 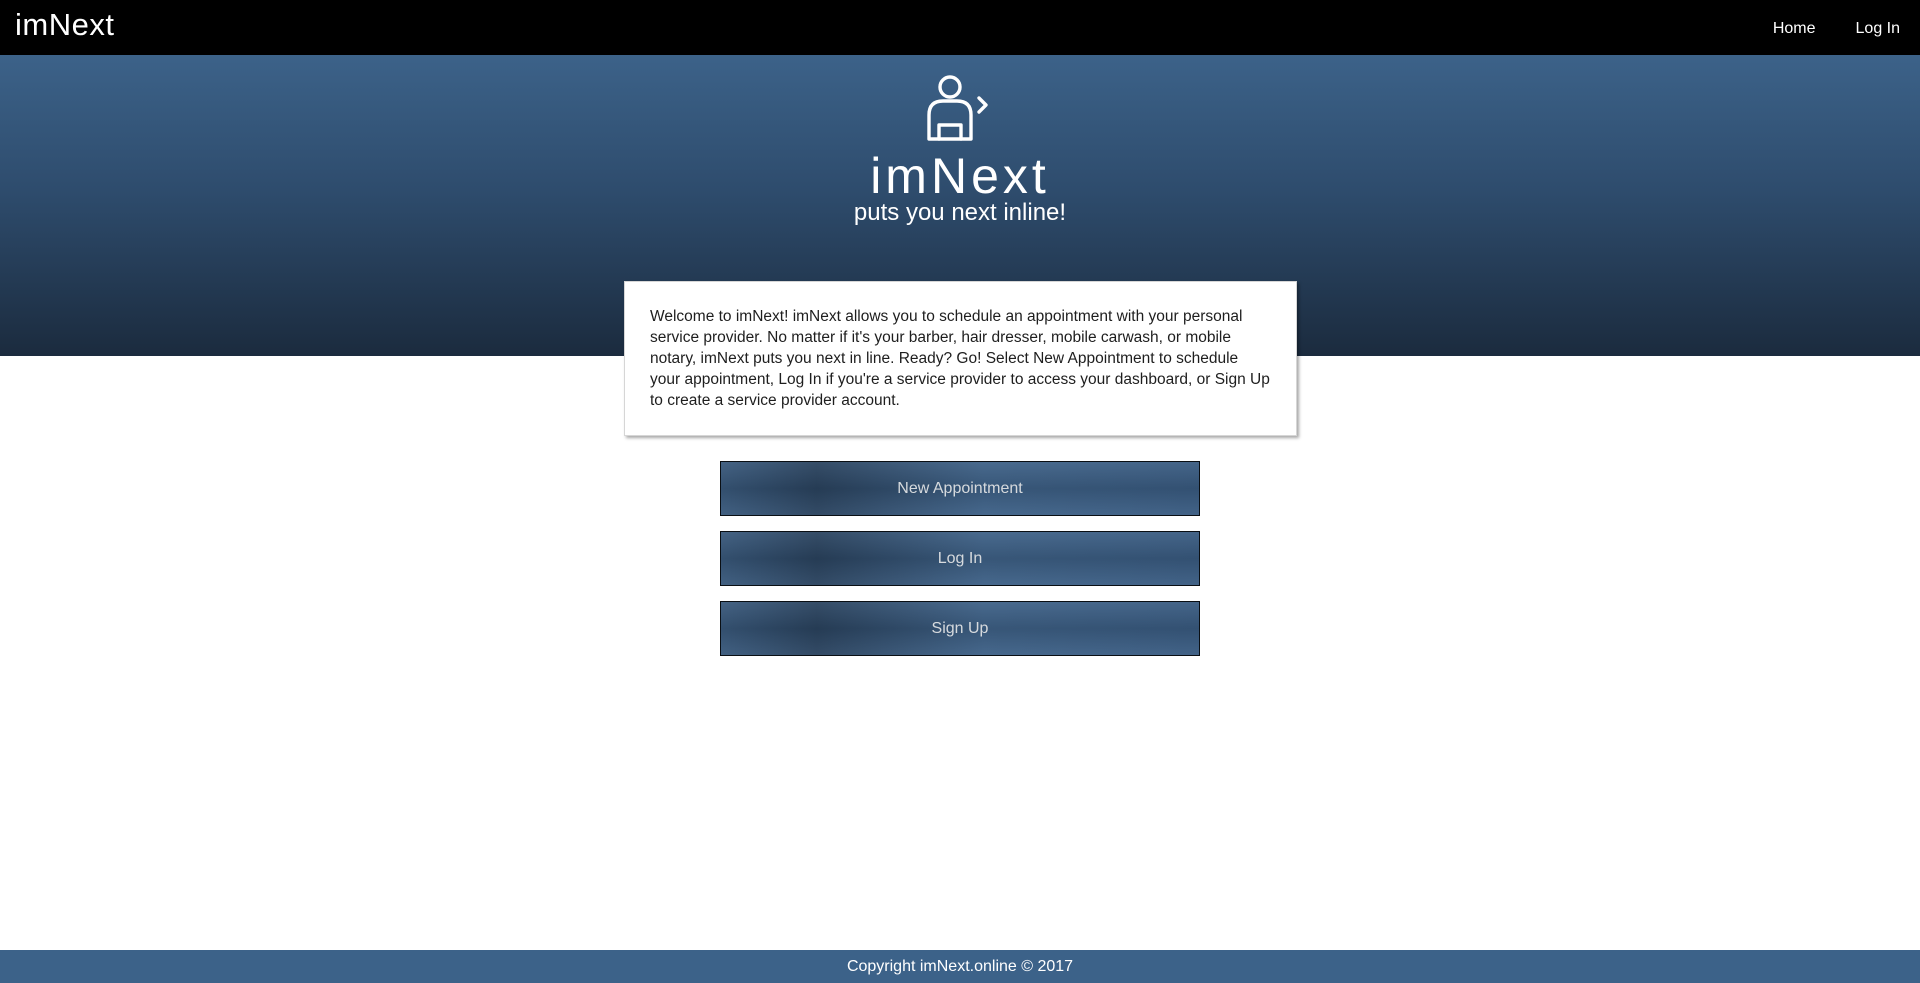 I want to click on user-next-icon, so click(x=957, y=108).